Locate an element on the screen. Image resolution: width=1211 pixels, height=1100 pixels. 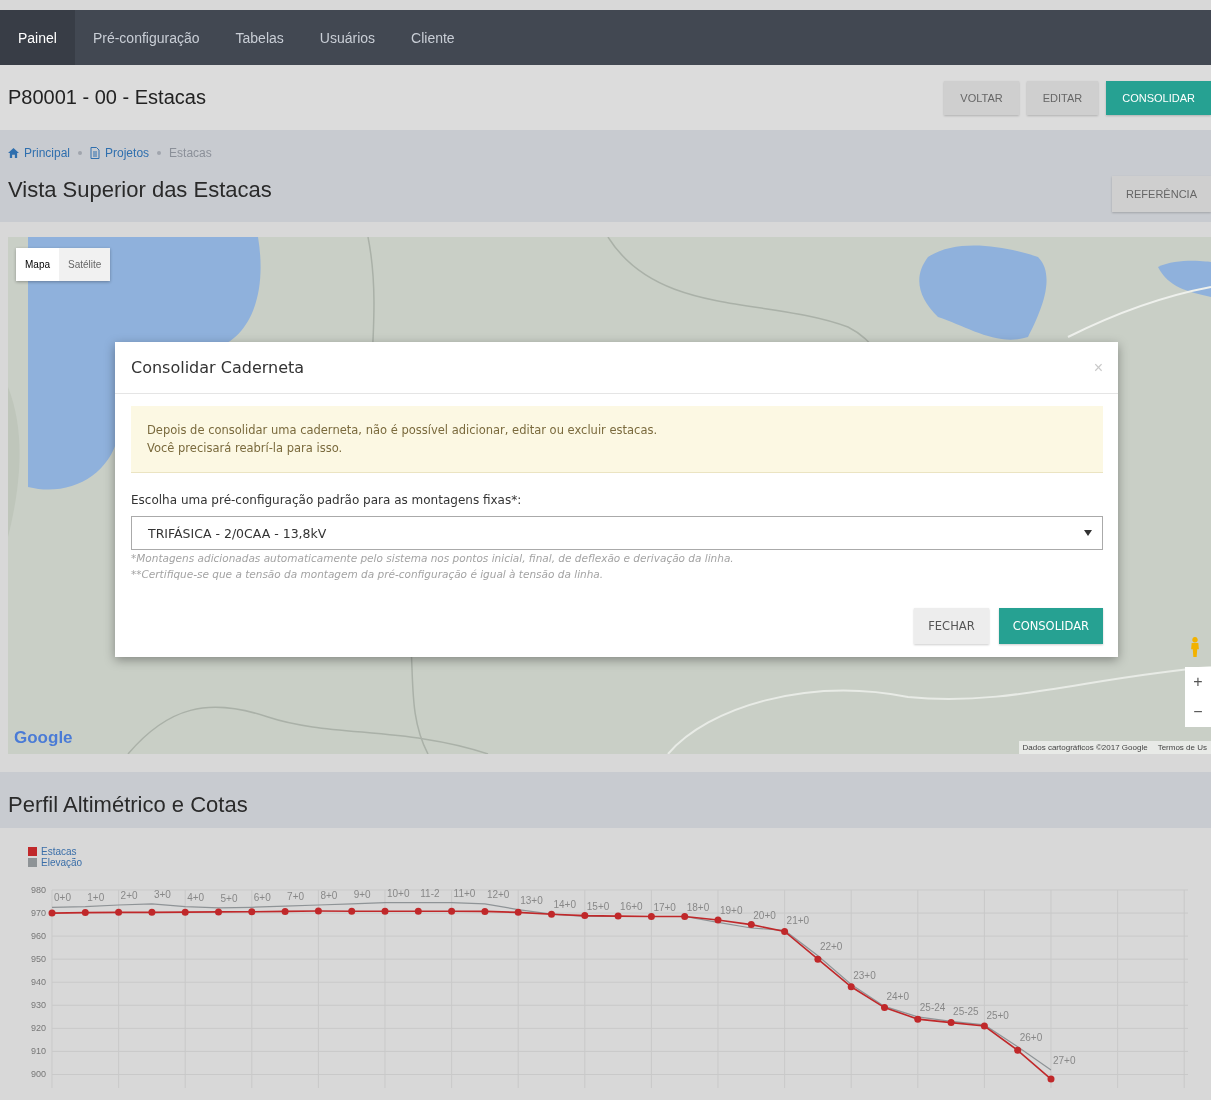
point-label: 25-25 is located at coordinates (966, 1012).